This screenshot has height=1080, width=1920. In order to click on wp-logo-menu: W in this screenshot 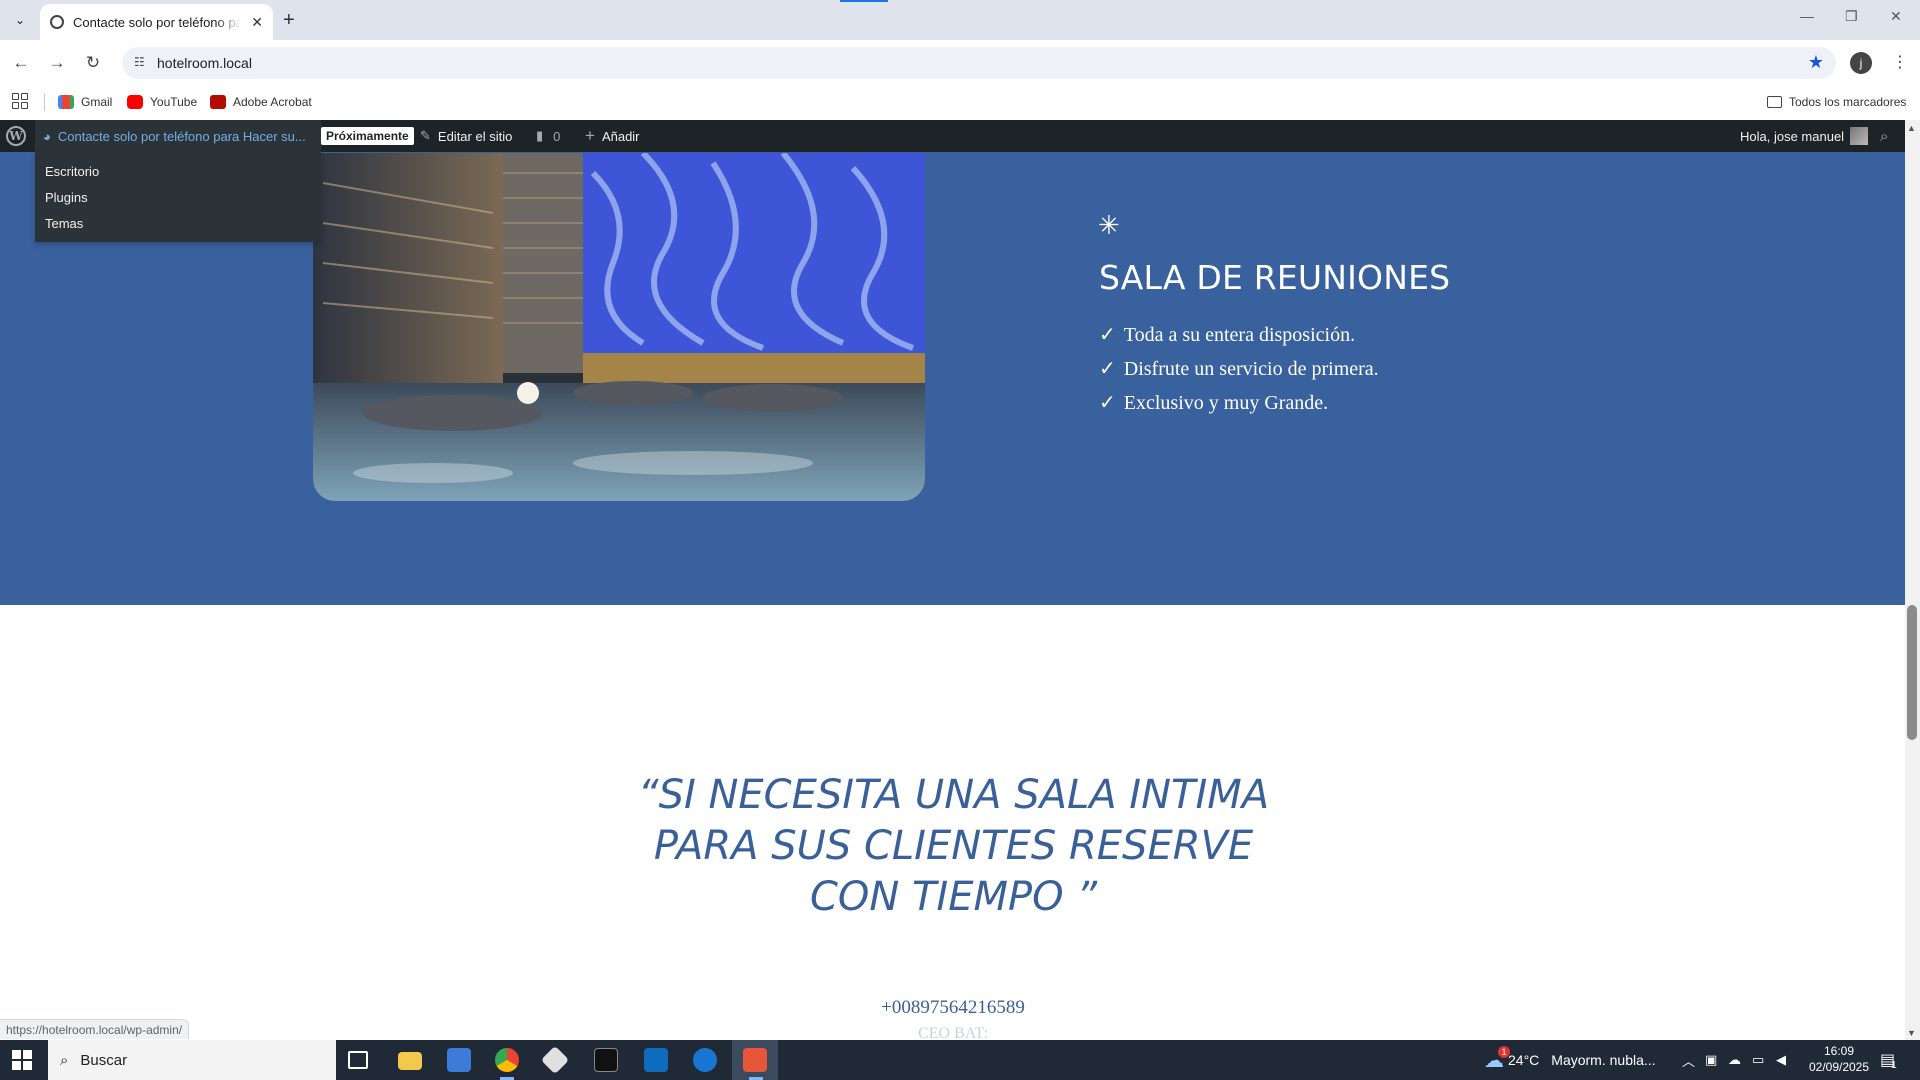, I will do `click(16, 136)`.